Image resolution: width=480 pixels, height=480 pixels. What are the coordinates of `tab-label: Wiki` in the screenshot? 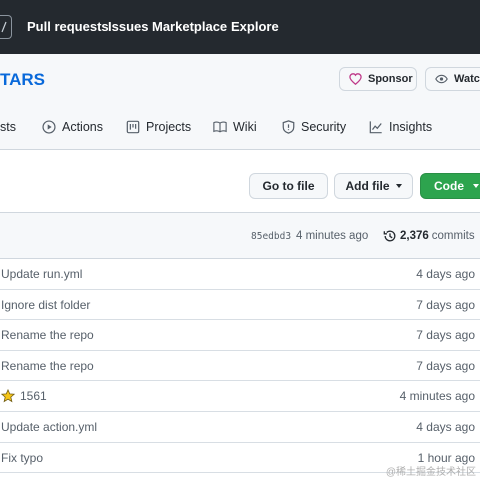 It's located at (245, 127).